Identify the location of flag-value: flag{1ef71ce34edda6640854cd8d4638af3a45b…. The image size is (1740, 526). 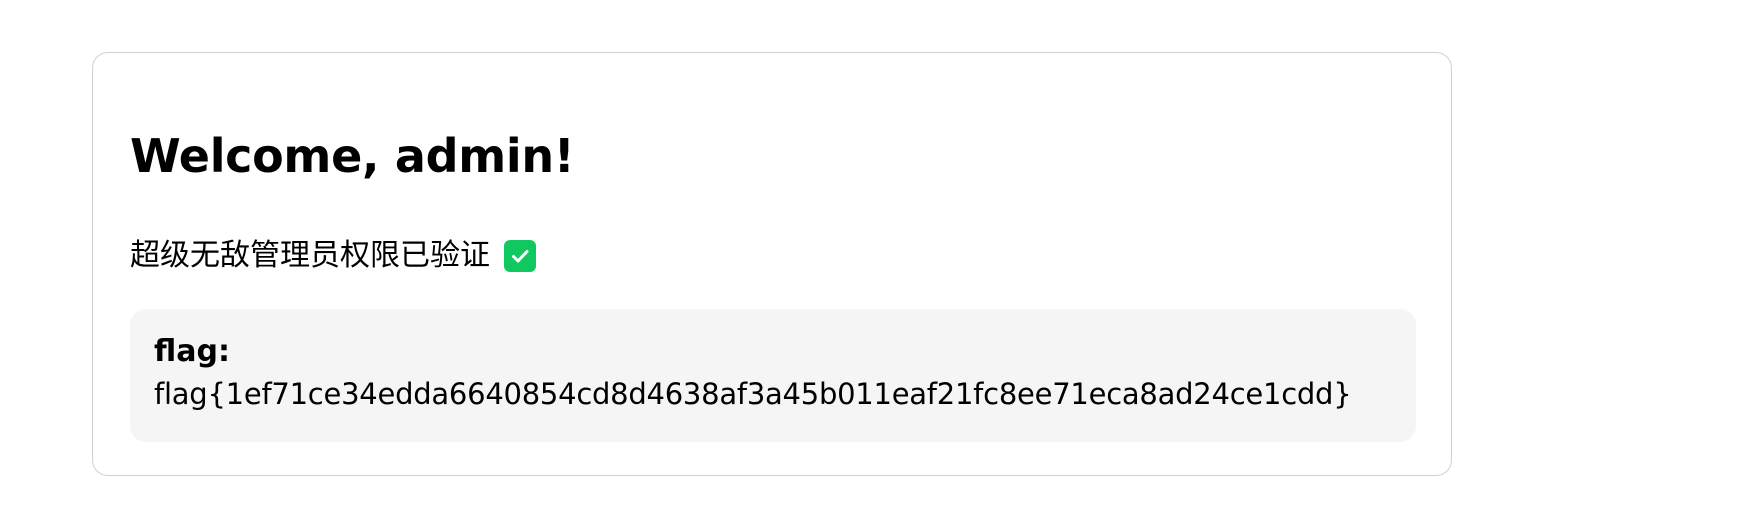
(753, 394).